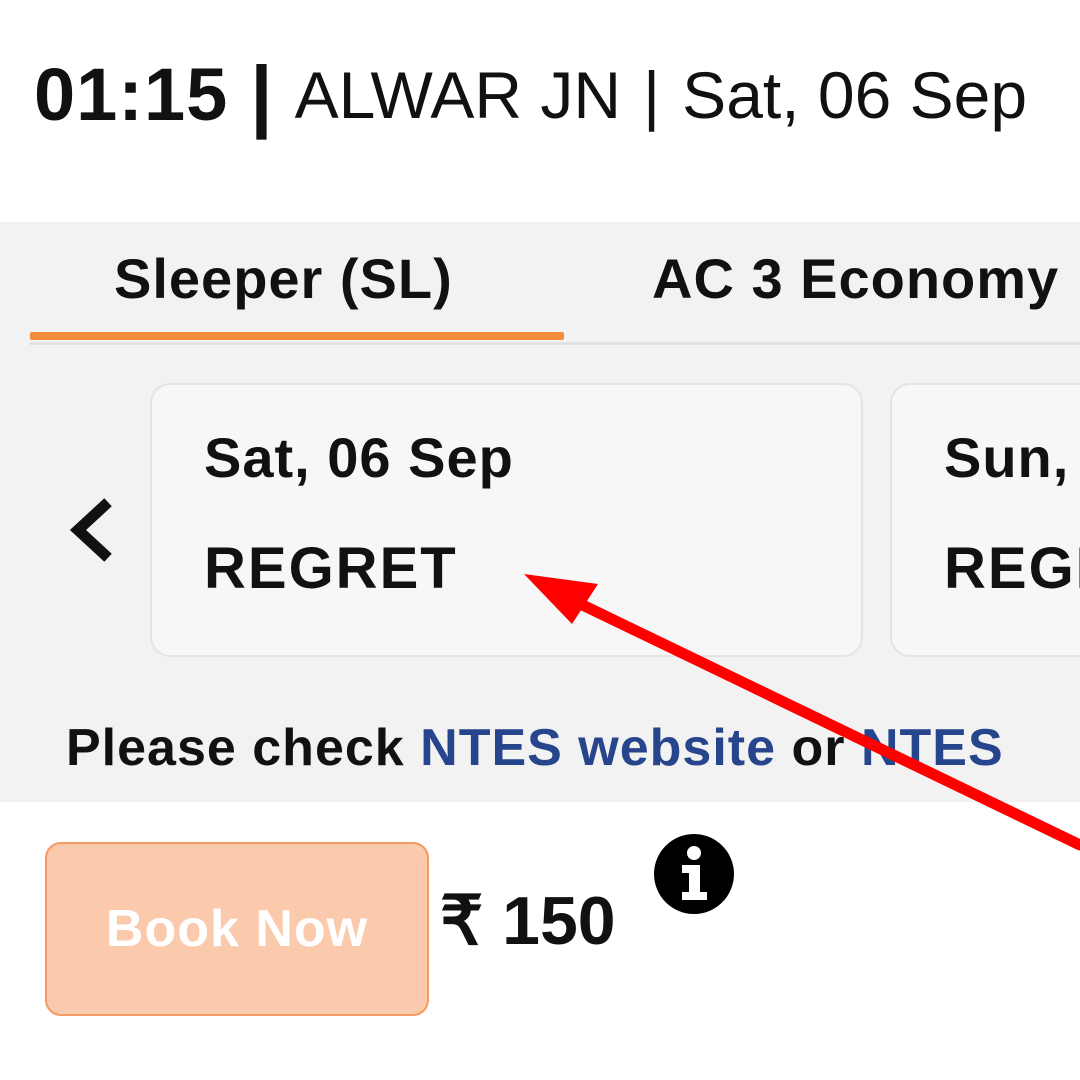 The height and width of the screenshot is (1080, 1080). What do you see at coordinates (694, 874) in the screenshot?
I see `info-icon` at bounding box center [694, 874].